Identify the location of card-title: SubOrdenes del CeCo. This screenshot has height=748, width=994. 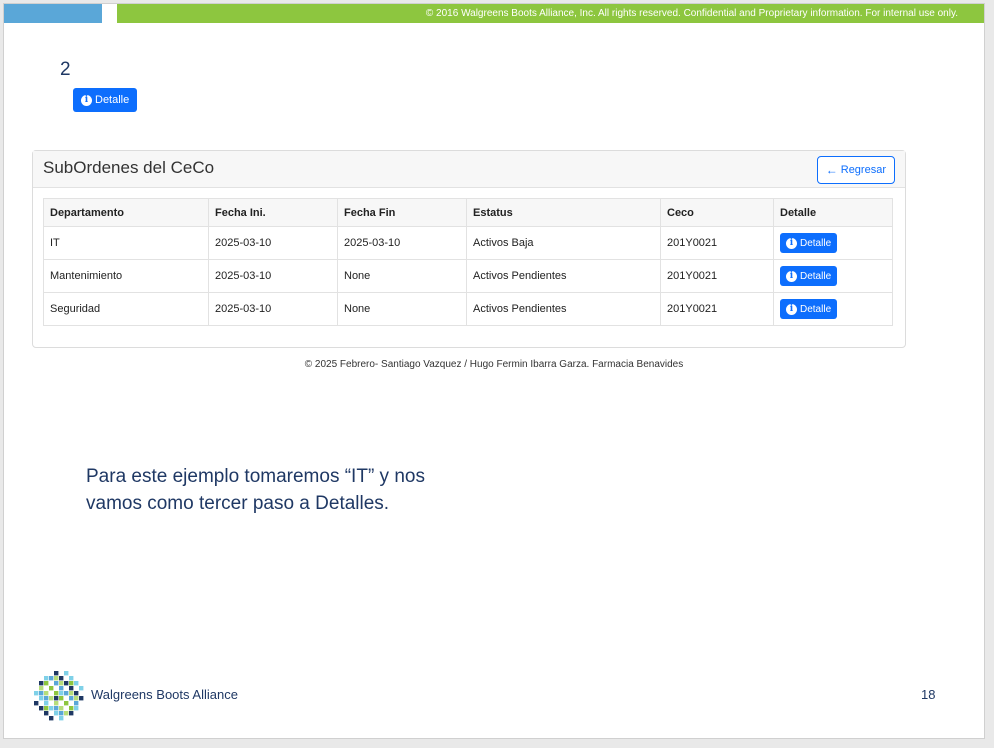
(129, 167).